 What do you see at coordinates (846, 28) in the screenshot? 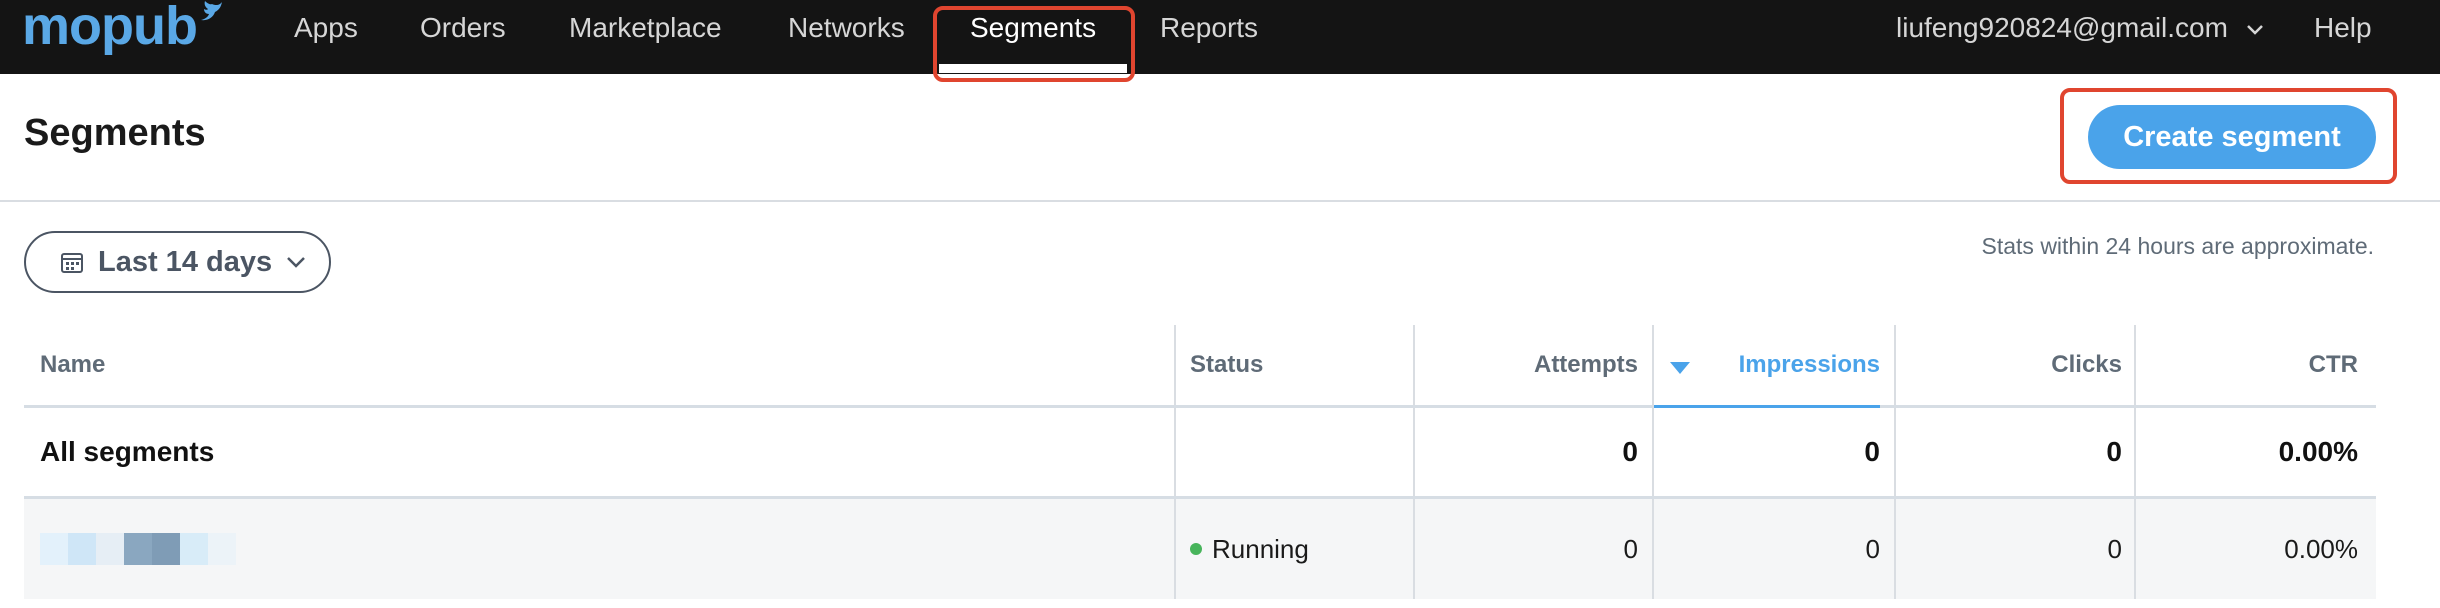
I see `nav-networks: Networks` at bounding box center [846, 28].